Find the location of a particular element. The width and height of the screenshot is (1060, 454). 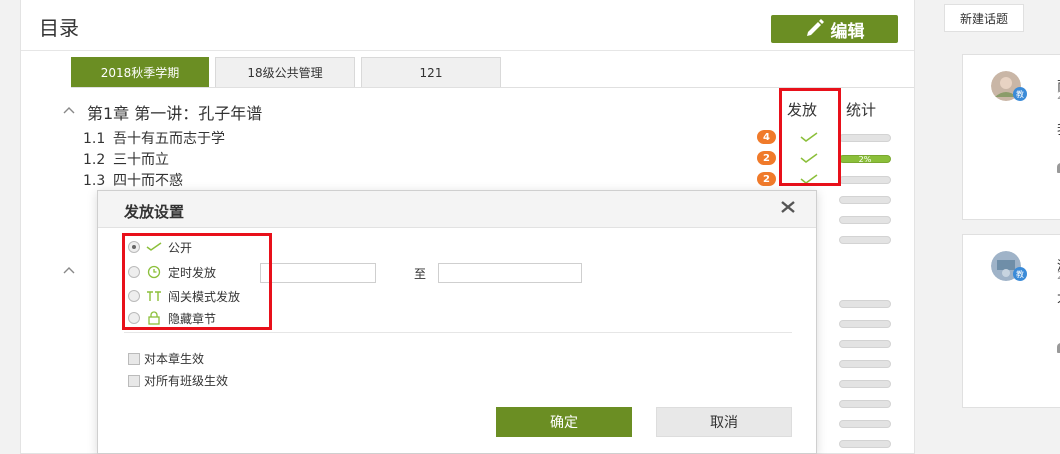

apply-to-all-classes-checkbox: 对所有班级生效 is located at coordinates (178, 380).